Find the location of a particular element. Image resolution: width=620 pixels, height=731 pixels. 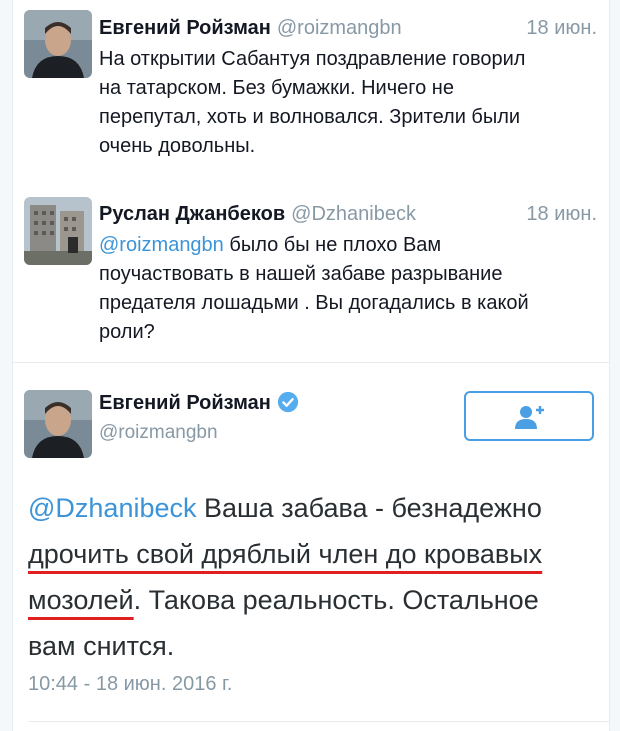

tweet-text-rest: Ваша забава - безнадежно is located at coordinates (369, 508).